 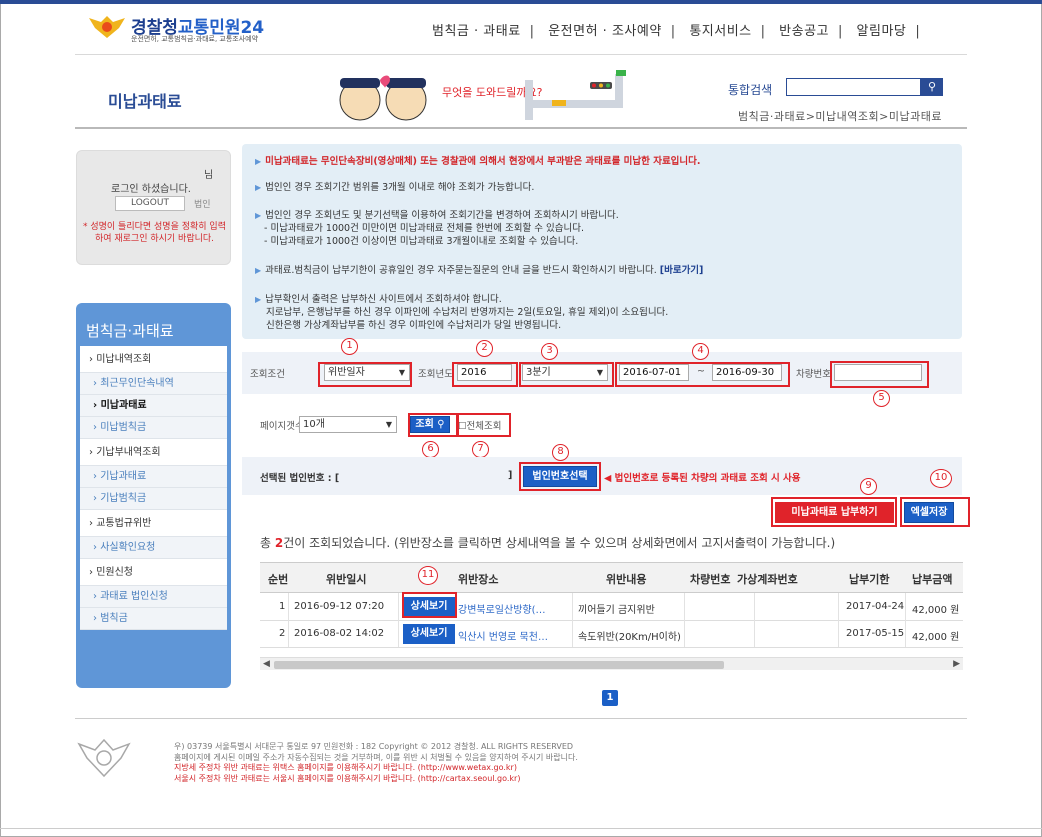 What do you see at coordinates (153, 499) in the screenshot?
I see `lnb-item-paid-penalty: › 기납범칙금` at bounding box center [153, 499].